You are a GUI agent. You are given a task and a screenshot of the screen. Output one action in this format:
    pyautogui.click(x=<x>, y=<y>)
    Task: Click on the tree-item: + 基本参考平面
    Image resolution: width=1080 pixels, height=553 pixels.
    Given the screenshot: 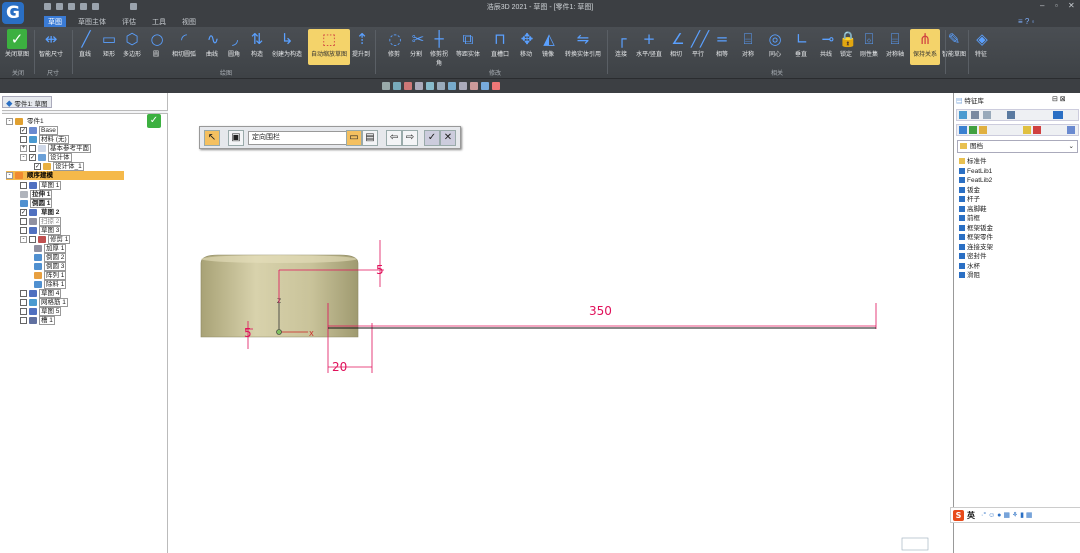 What is the action you would take?
    pyautogui.click(x=55, y=148)
    